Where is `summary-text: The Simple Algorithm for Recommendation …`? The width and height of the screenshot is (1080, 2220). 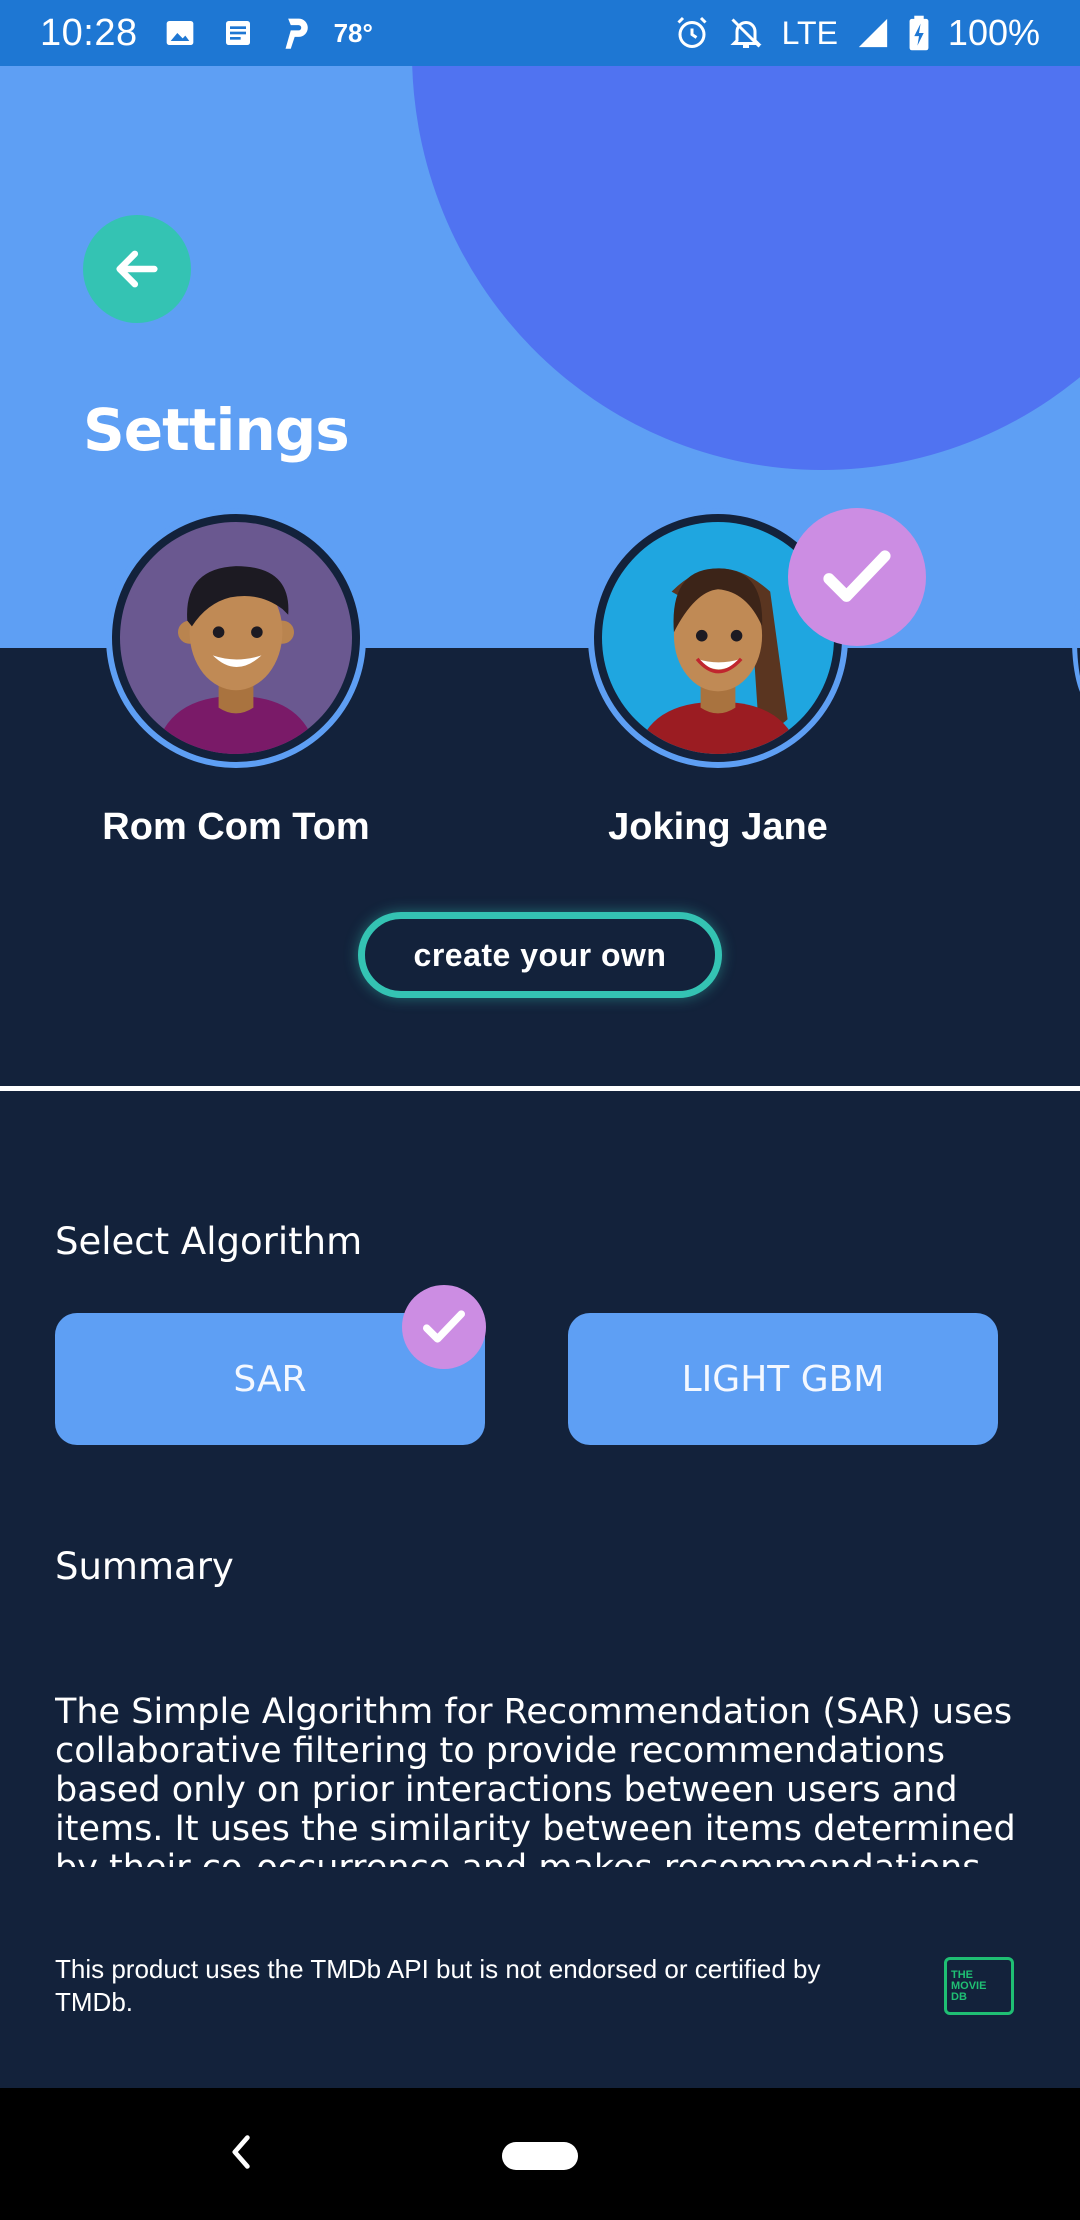 summary-text: The Simple Algorithm for Recommendation … is located at coordinates (540, 1780).